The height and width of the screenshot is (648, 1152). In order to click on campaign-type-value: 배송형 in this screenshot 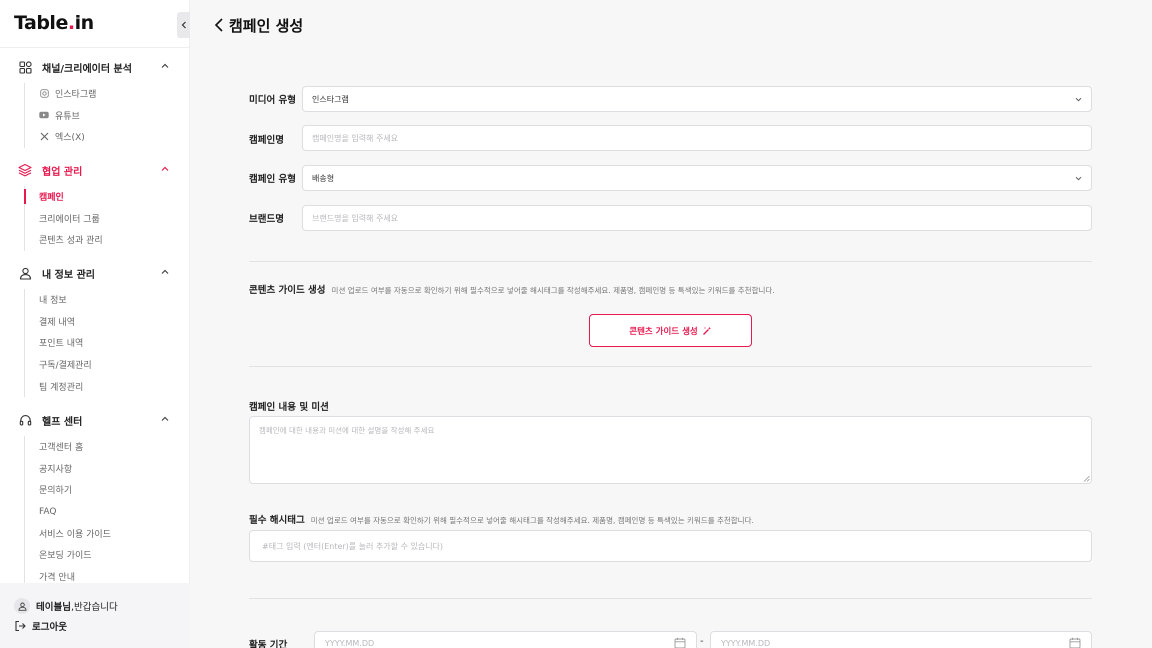, I will do `click(323, 178)`.